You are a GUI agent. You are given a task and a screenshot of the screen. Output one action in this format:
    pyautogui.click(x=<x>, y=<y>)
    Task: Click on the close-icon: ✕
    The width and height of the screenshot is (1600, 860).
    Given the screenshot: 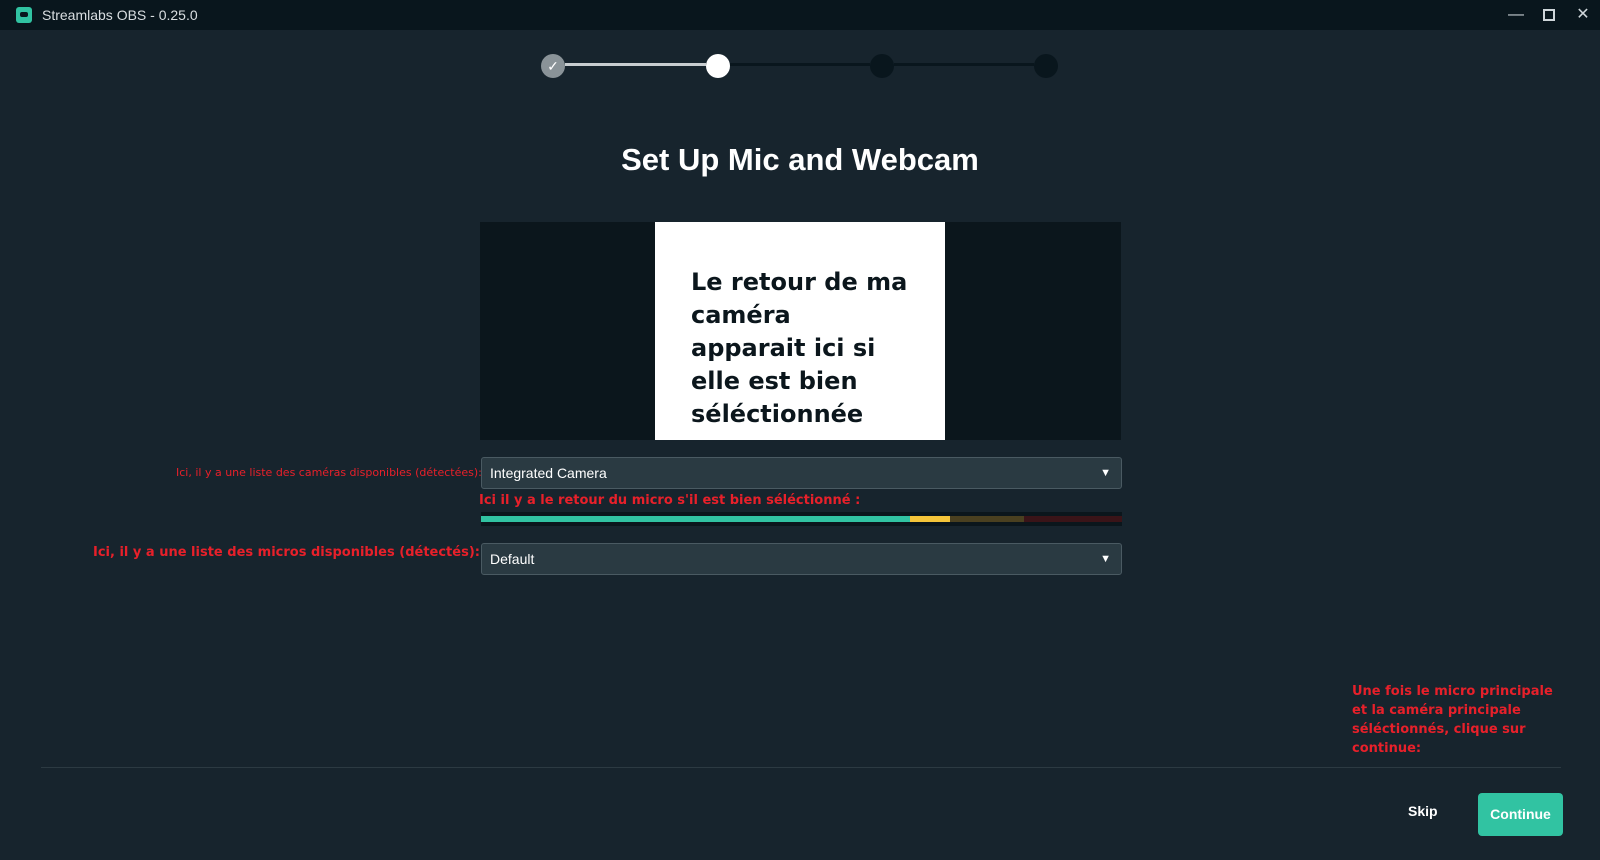 What is the action you would take?
    pyautogui.click(x=1583, y=15)
    